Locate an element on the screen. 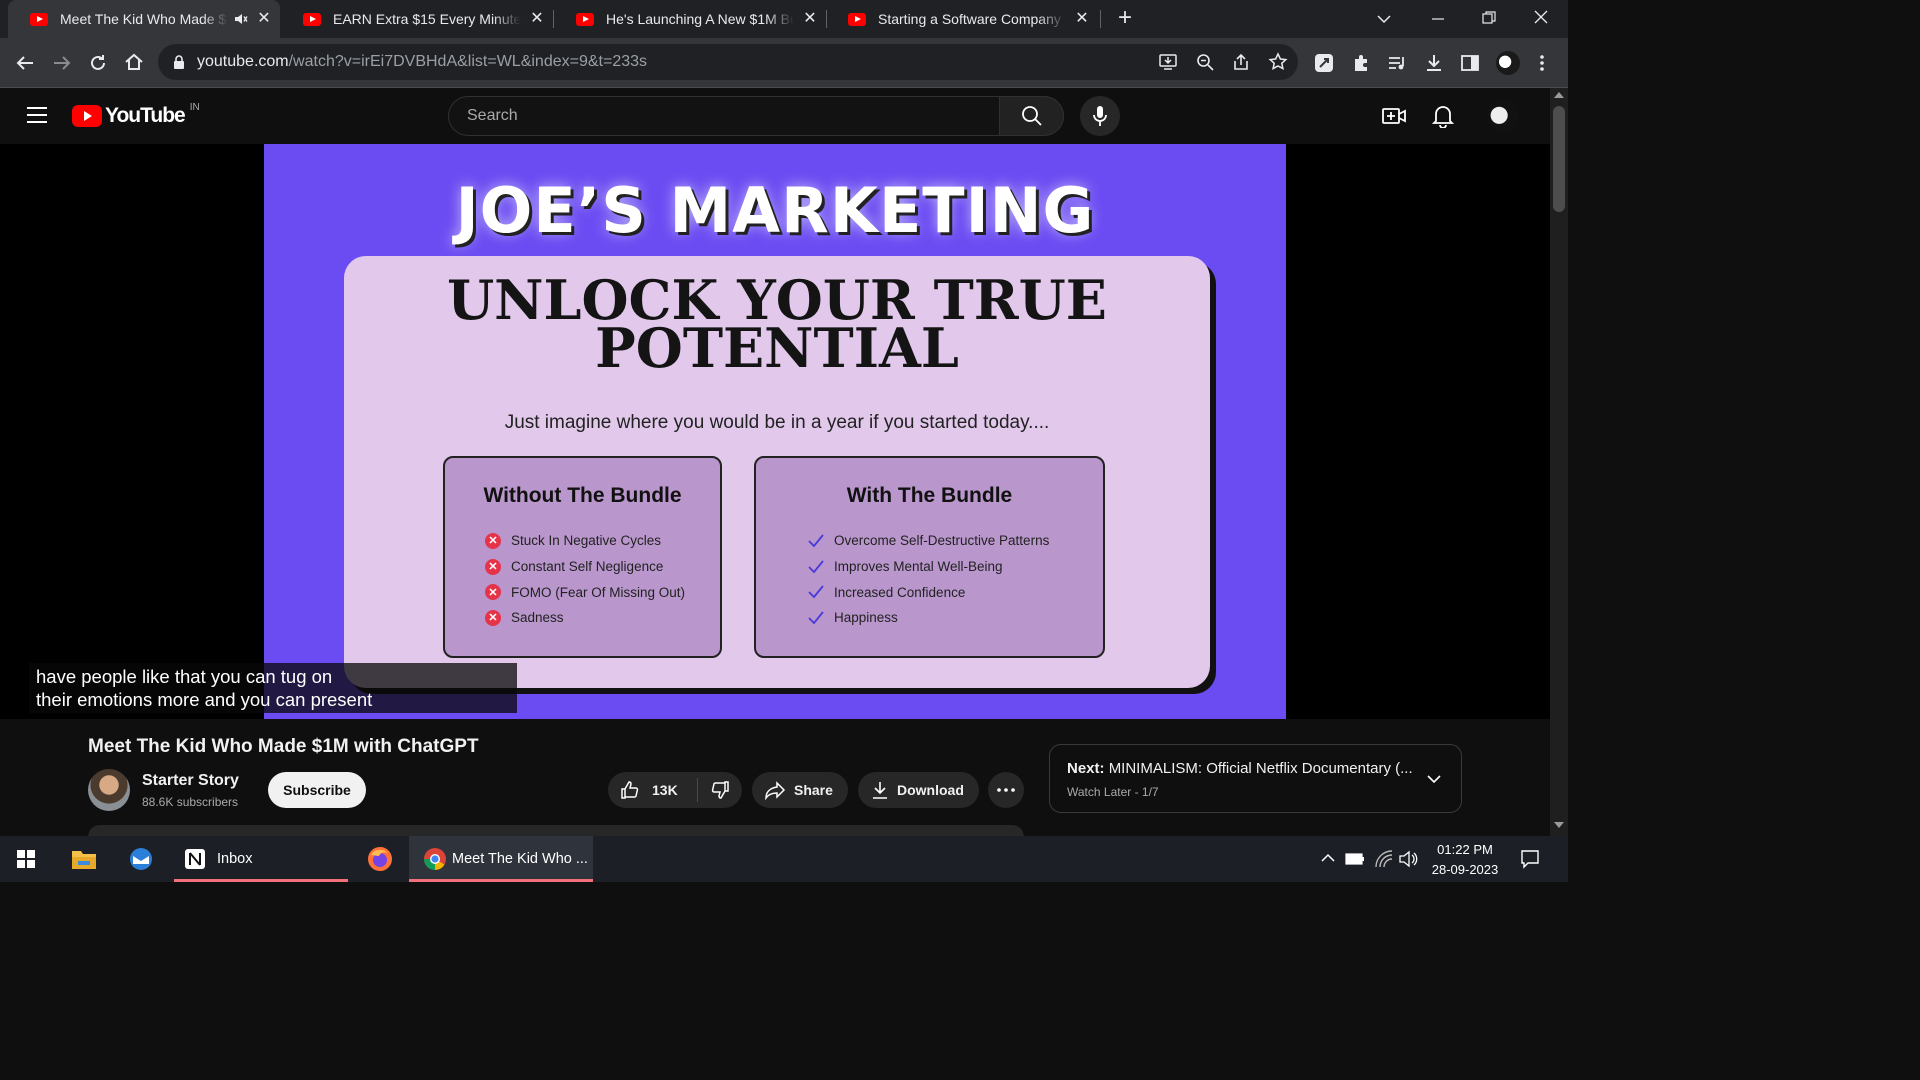 Image resolution: width=1920 pixels, height=1080 pixels. tab-meet-the-kid: Meet The Kid Who Made $1M with ChatGPT ✕ is located at coordinates (144, 19).